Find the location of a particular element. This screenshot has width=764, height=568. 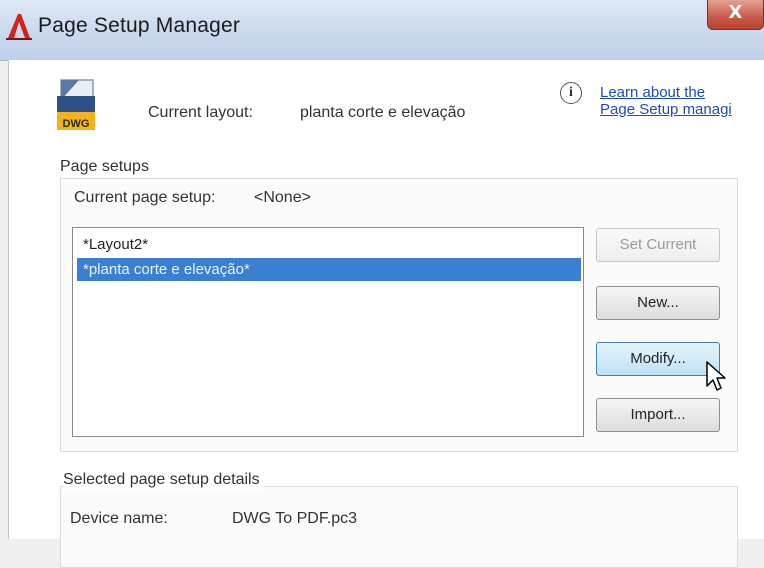

current-page-setup-label: Current page setup: is located at coordinates (145, 197).